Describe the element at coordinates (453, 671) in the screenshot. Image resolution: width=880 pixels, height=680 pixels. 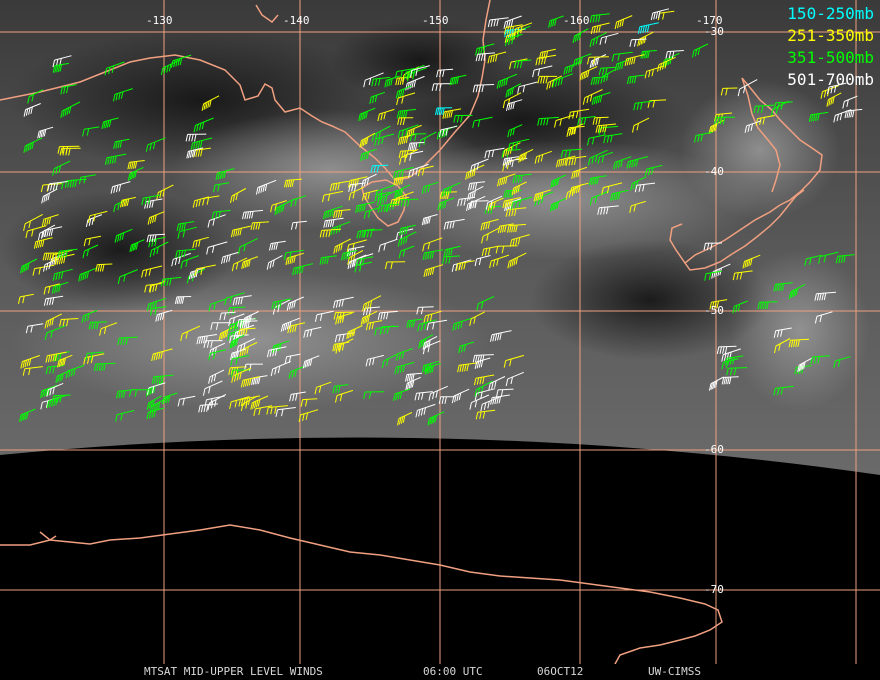
I see `observation-time: 06:00 UTC` at that location.